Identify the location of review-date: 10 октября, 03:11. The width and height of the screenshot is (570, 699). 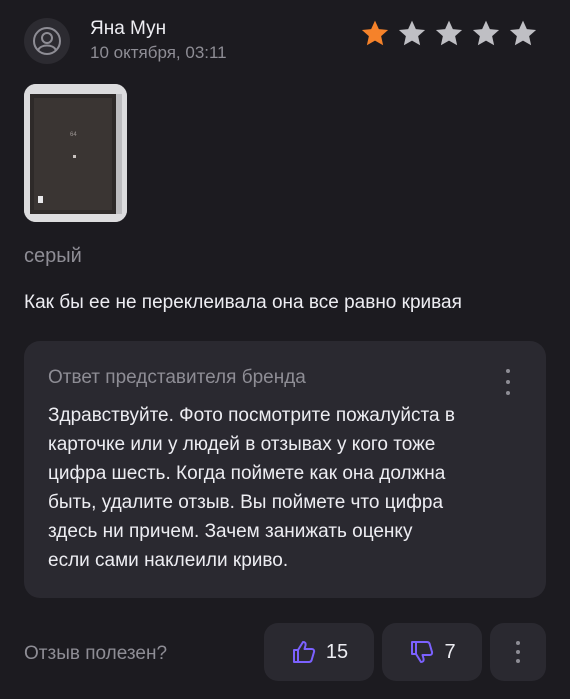
(158, 52).